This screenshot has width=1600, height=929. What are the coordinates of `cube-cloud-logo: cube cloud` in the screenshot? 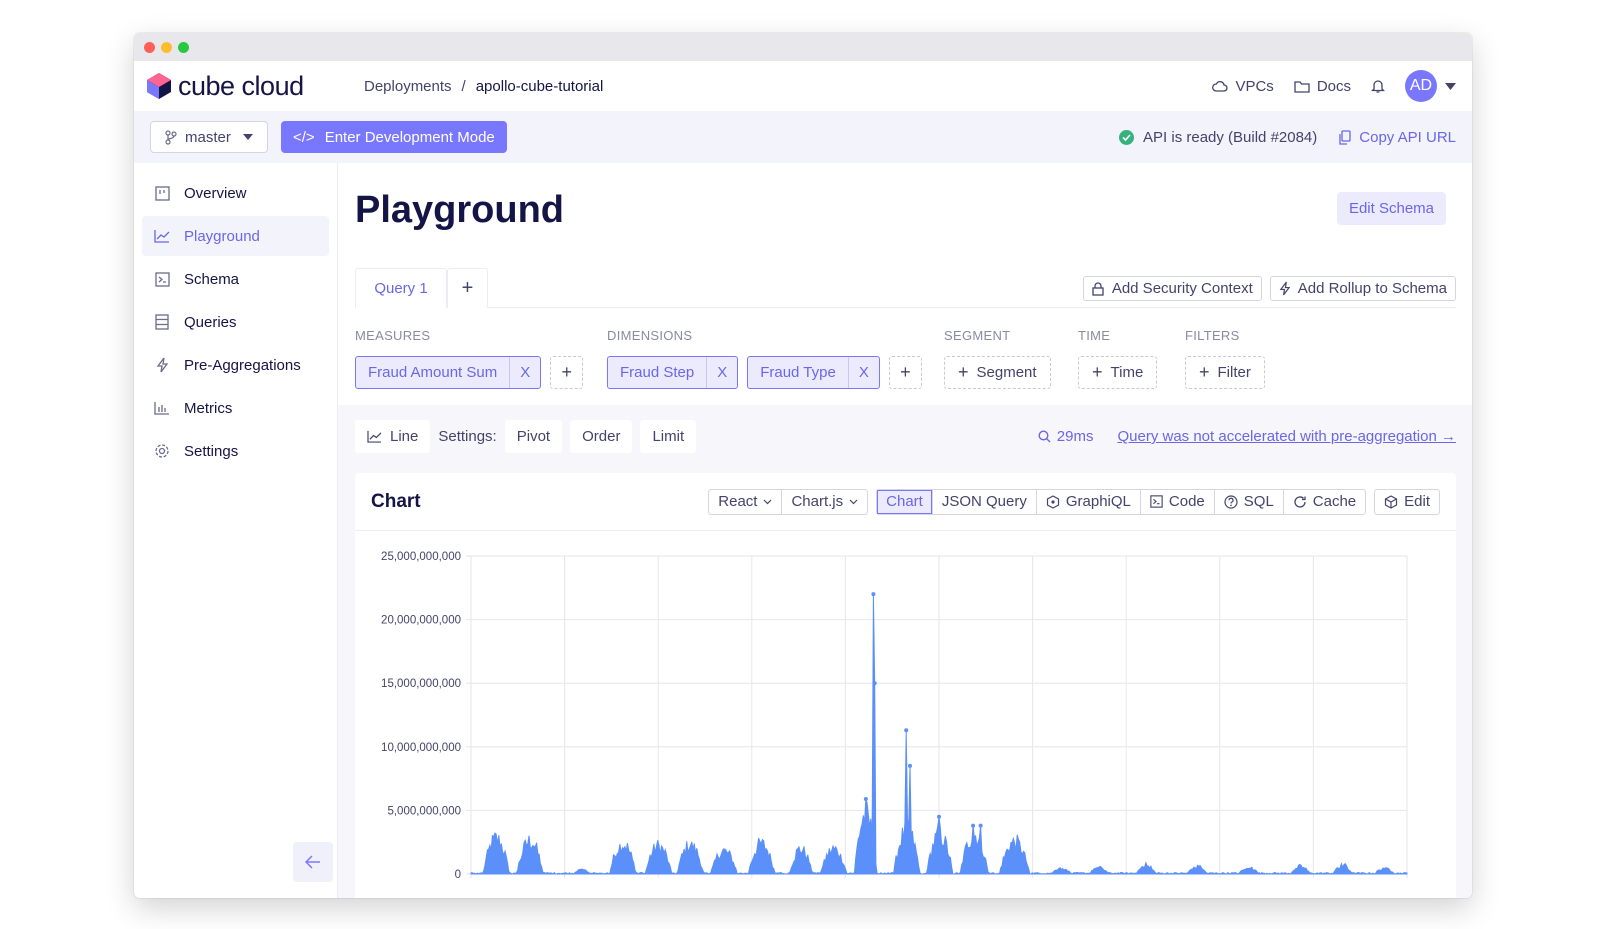 It's located at (255, 86).